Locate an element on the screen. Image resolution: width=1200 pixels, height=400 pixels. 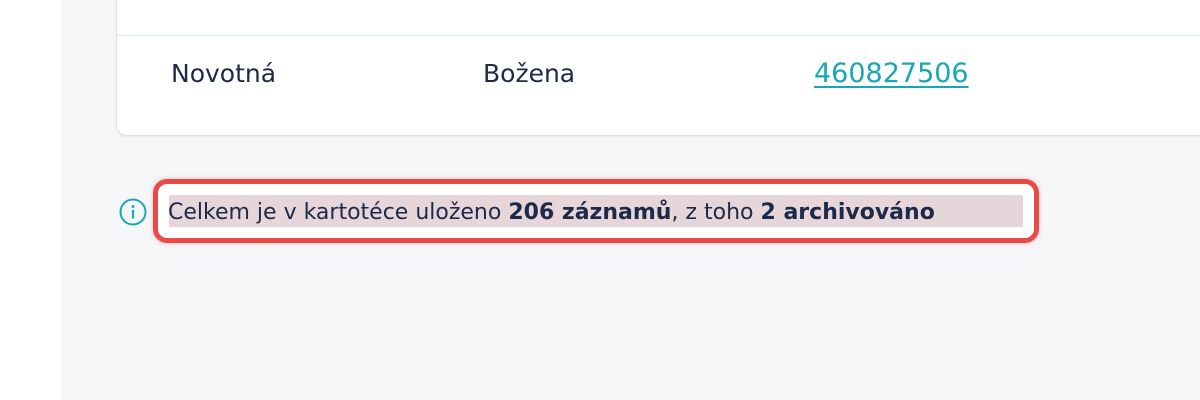
info-circle-icon is located at coordinates (133, 212).